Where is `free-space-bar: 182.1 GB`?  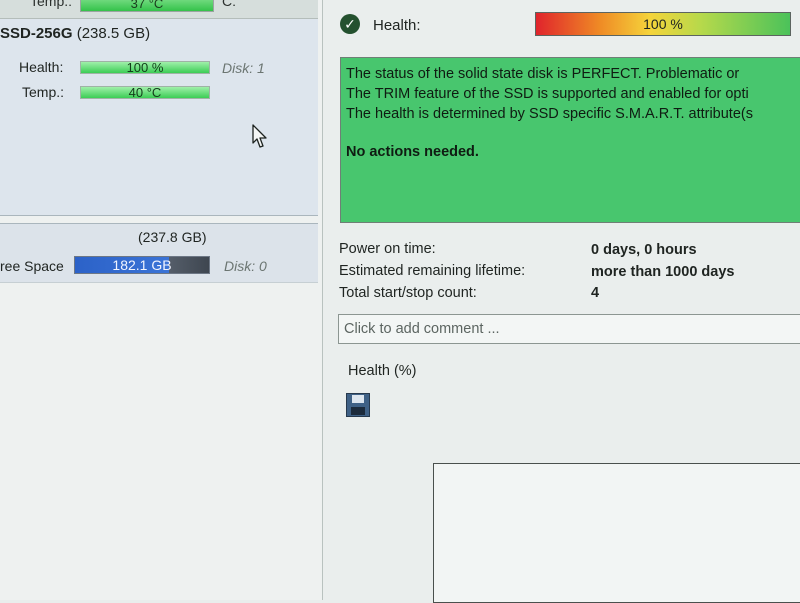
free-space-bar: 182.1 GB is located at coordinates (142, 265).